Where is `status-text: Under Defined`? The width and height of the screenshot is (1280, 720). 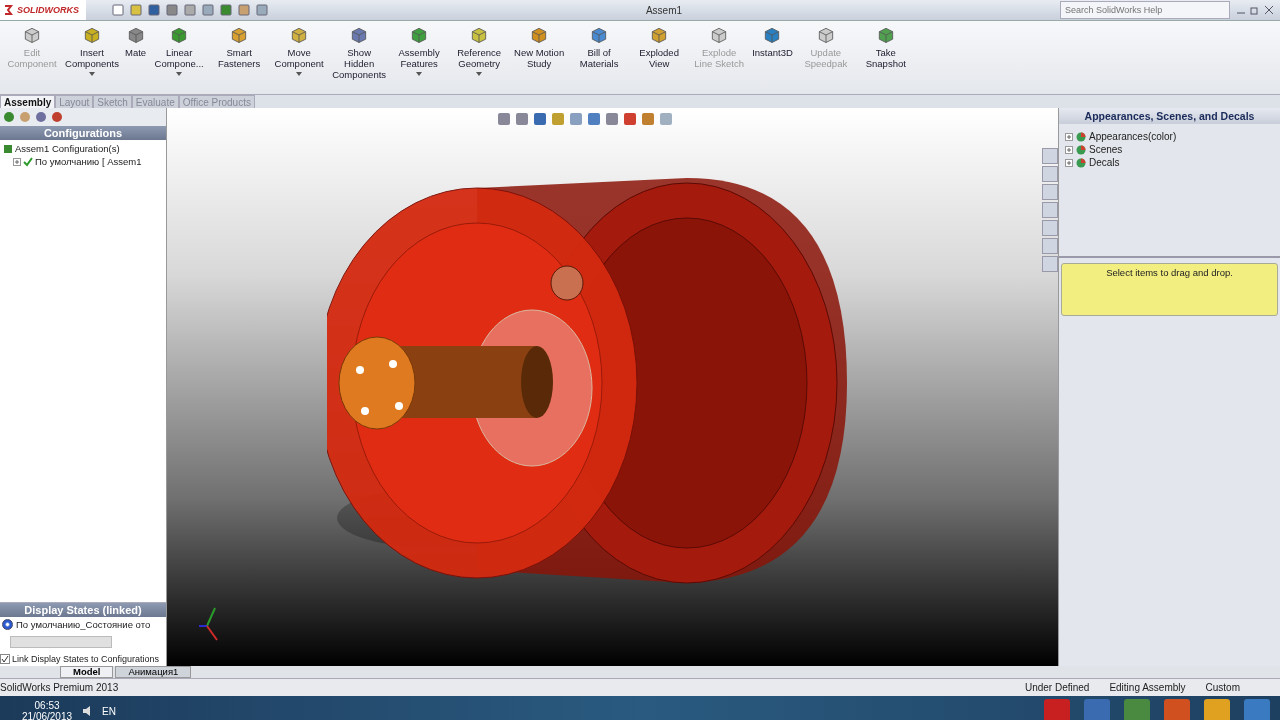 status-text: Under Defined is located at coordinates (1057, 687).